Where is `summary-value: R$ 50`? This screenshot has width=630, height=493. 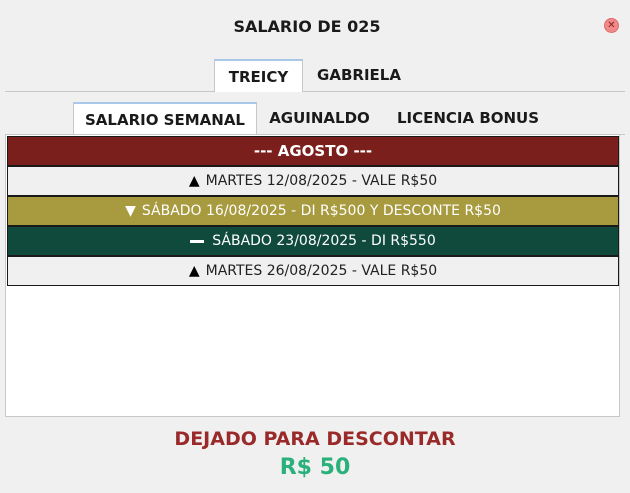 summary-value: R$ 50 is located at coordinates (315, 467).